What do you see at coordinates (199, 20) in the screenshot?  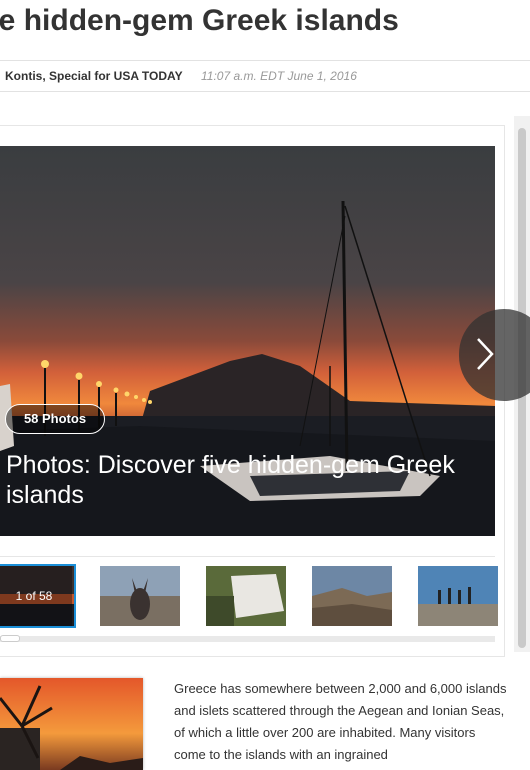 I see `article-headline: ve hidden-gem Greek islands` at bounding box center [199, 20].